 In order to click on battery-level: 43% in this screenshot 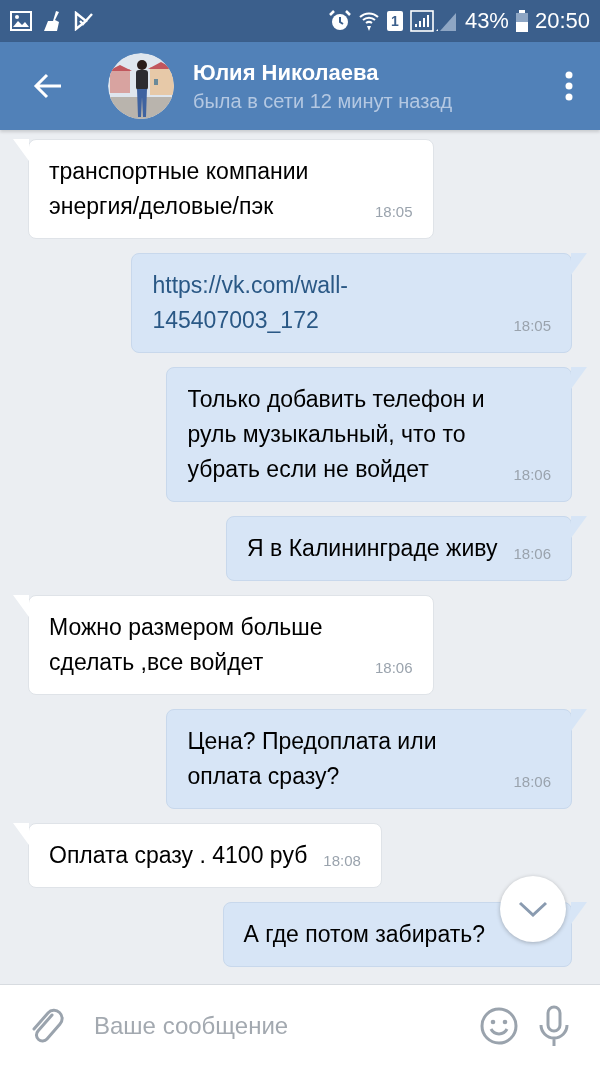, I will do `click(486, 21)`.